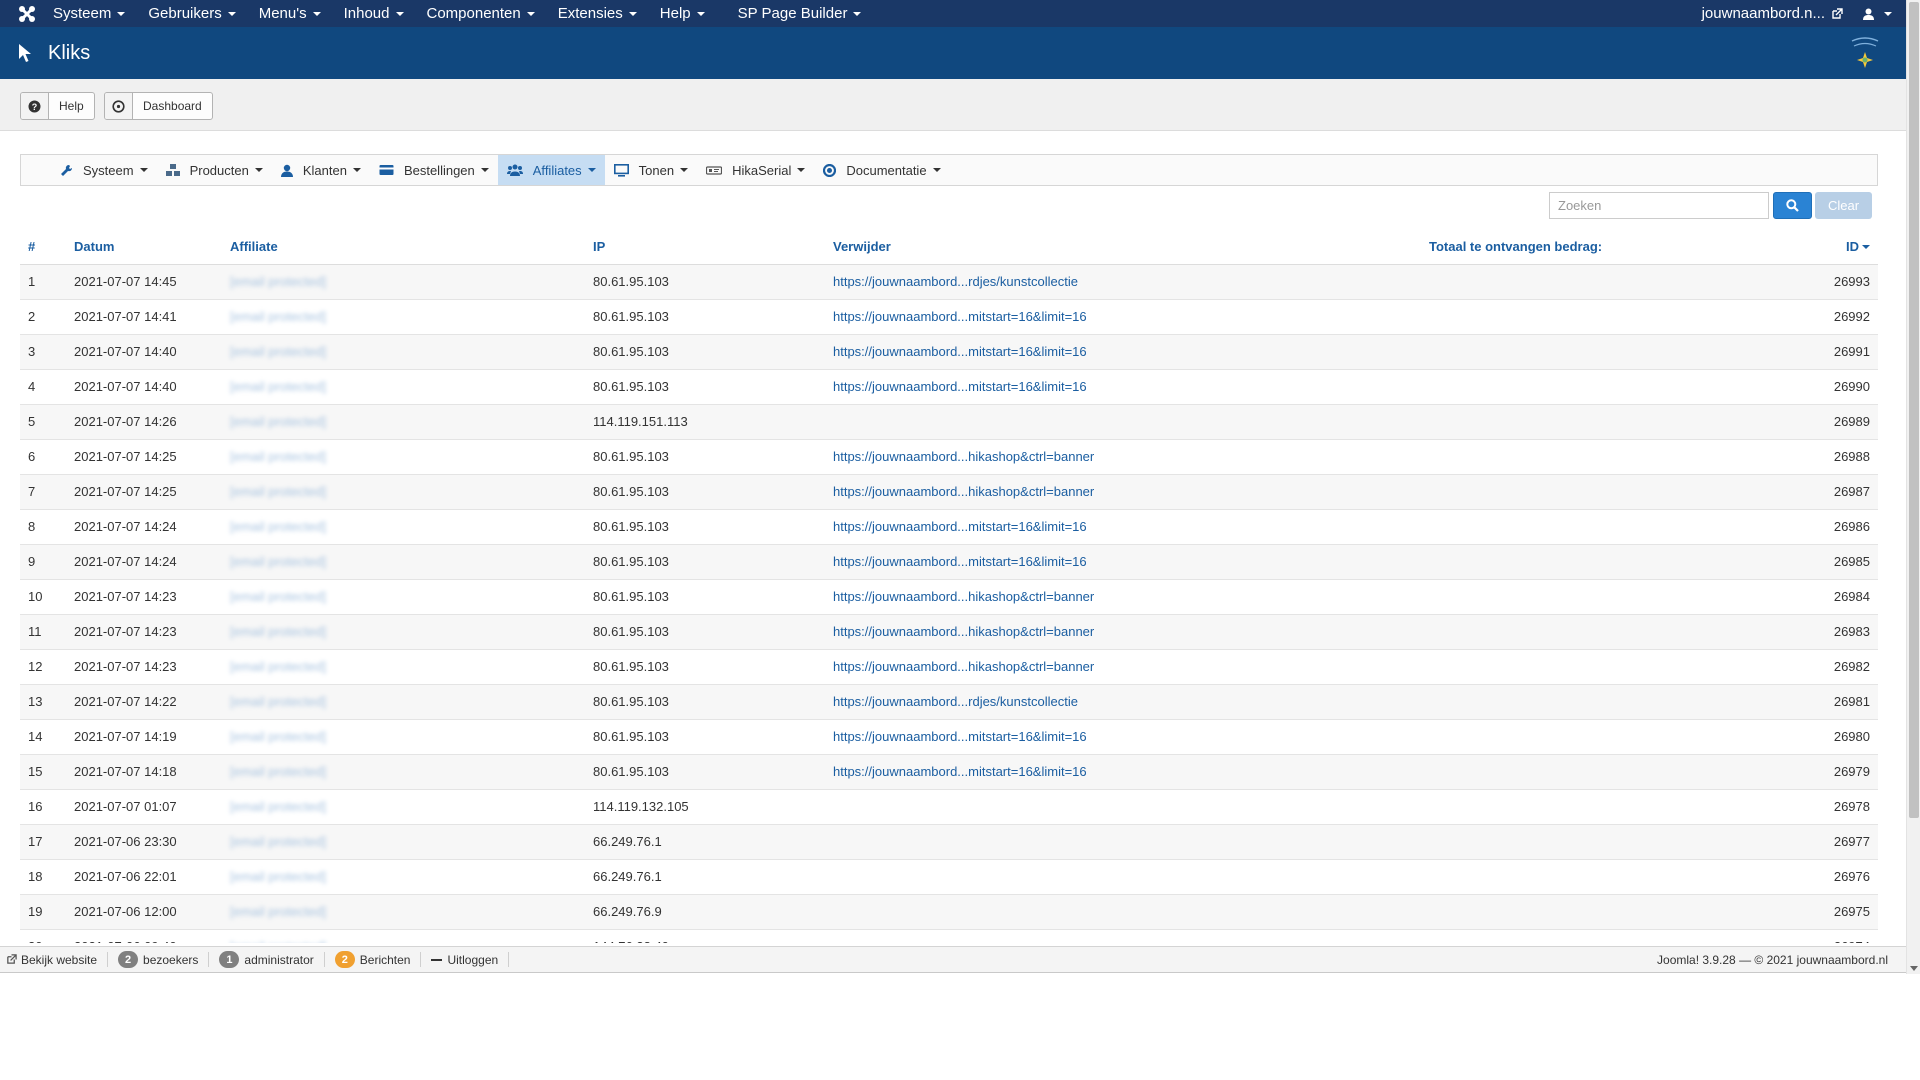 The width and height of the screenshot is (1920, 1080). Describe the element at coordinates (158, 106) in the screenshot. I see `dashboard-button: Dashboard` at that location.